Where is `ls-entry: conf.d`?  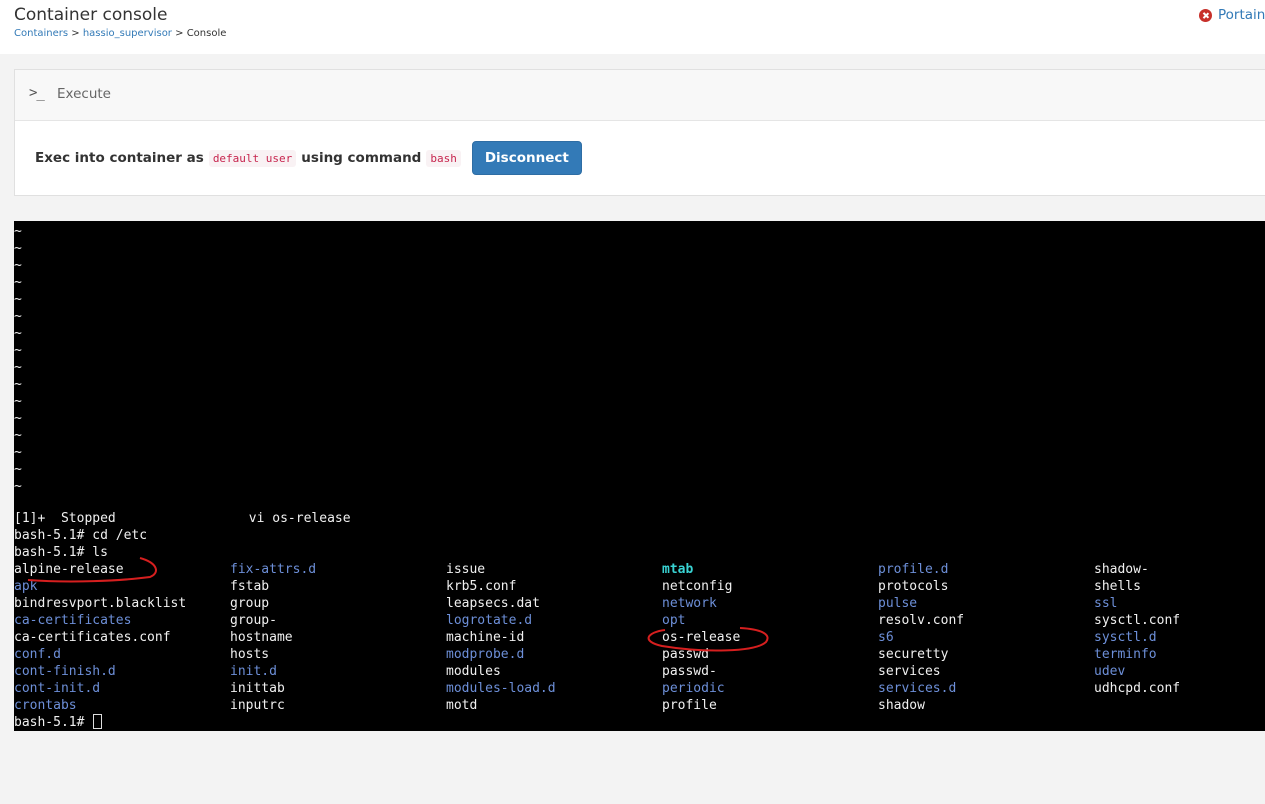 ls-entry: conf.d is located at coordinates (37, 654).